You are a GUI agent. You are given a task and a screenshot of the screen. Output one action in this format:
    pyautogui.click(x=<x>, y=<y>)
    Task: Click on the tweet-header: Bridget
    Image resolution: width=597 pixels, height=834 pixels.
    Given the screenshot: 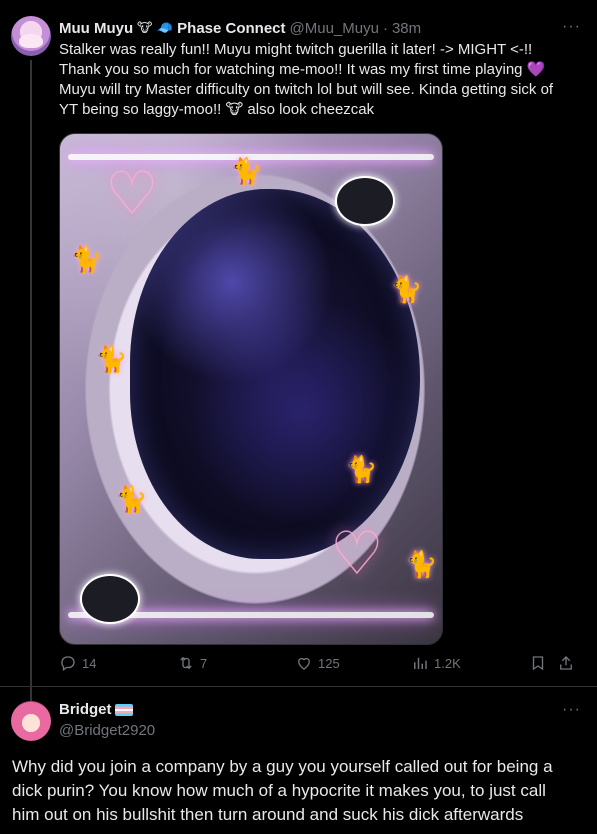 What is the action you would take?
    pyautogui.click(x=96, y=709)
    